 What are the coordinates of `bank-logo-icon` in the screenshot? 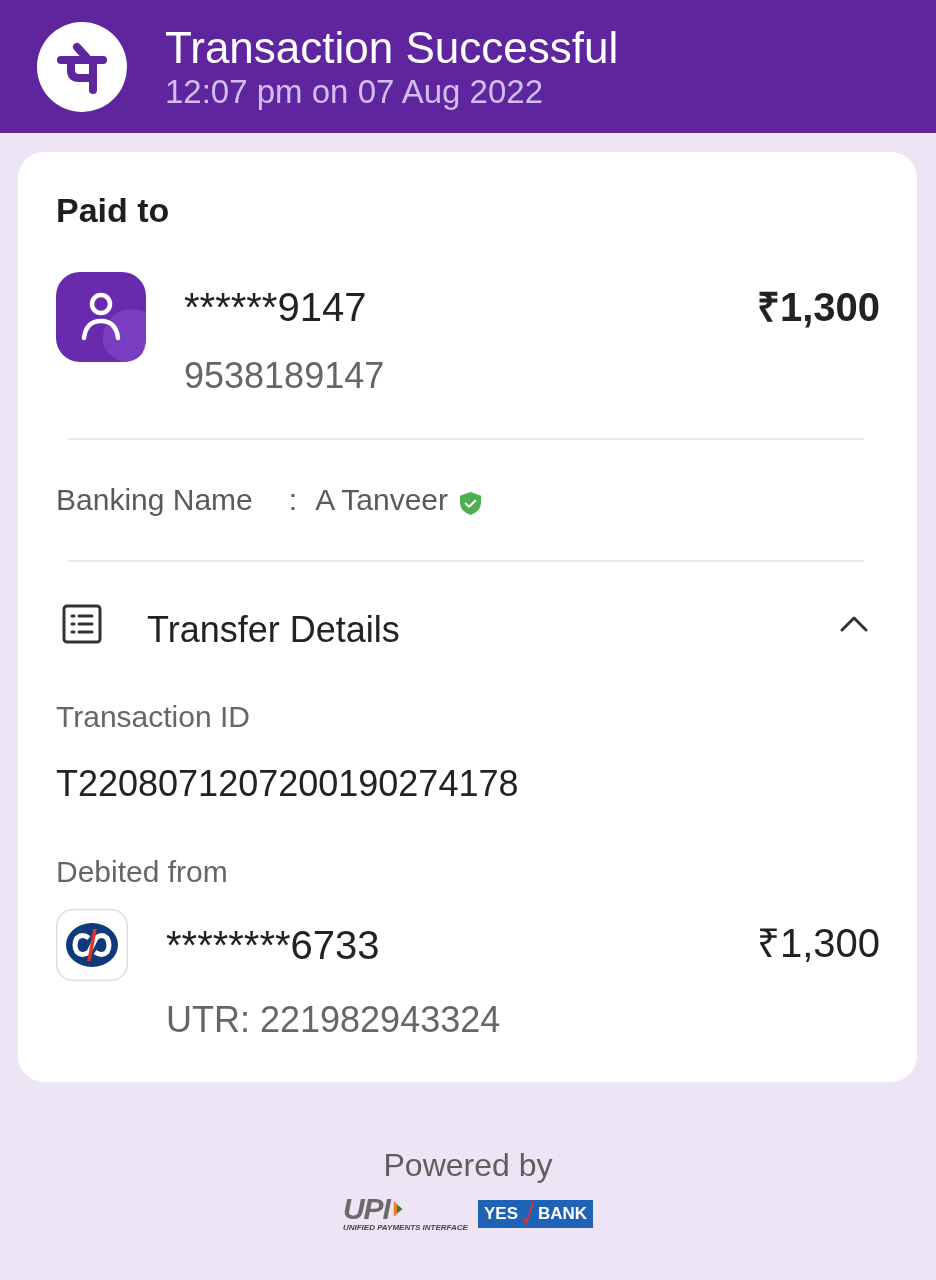 It's located at (92, 945).